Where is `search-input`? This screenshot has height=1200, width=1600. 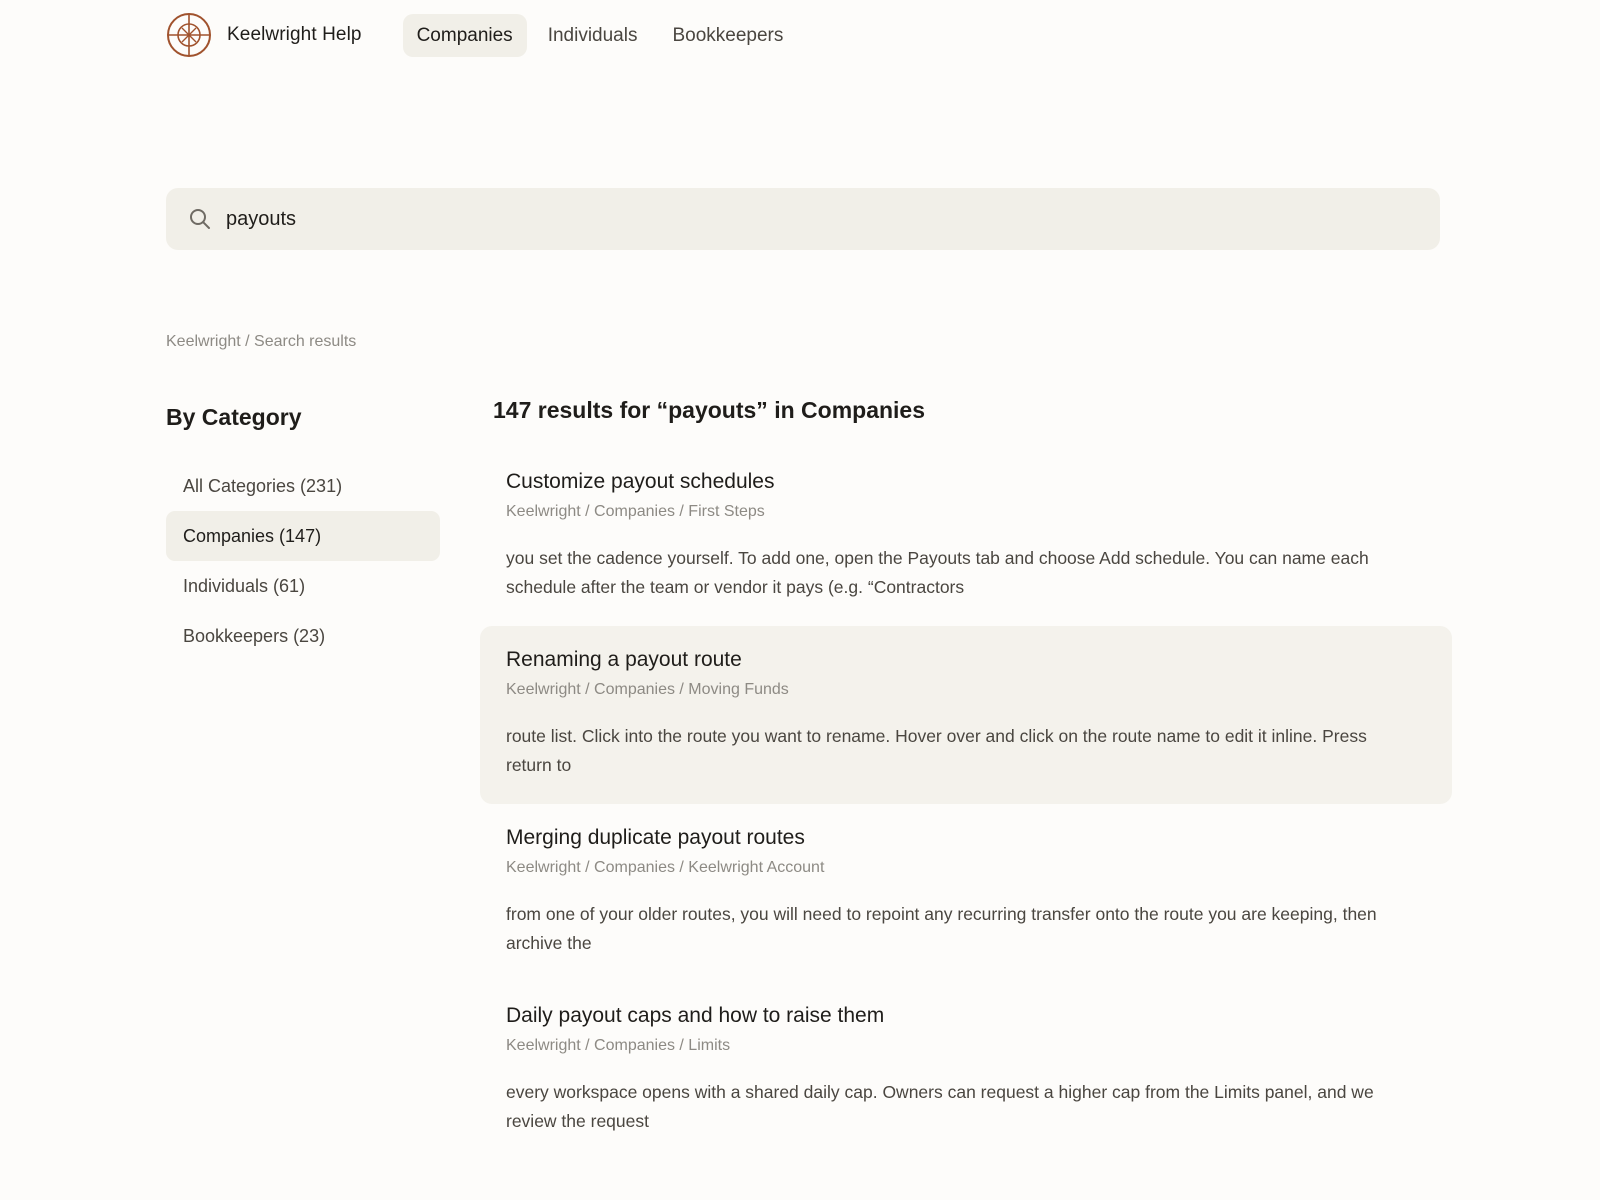 search-input is located at coordinates (833, 219).